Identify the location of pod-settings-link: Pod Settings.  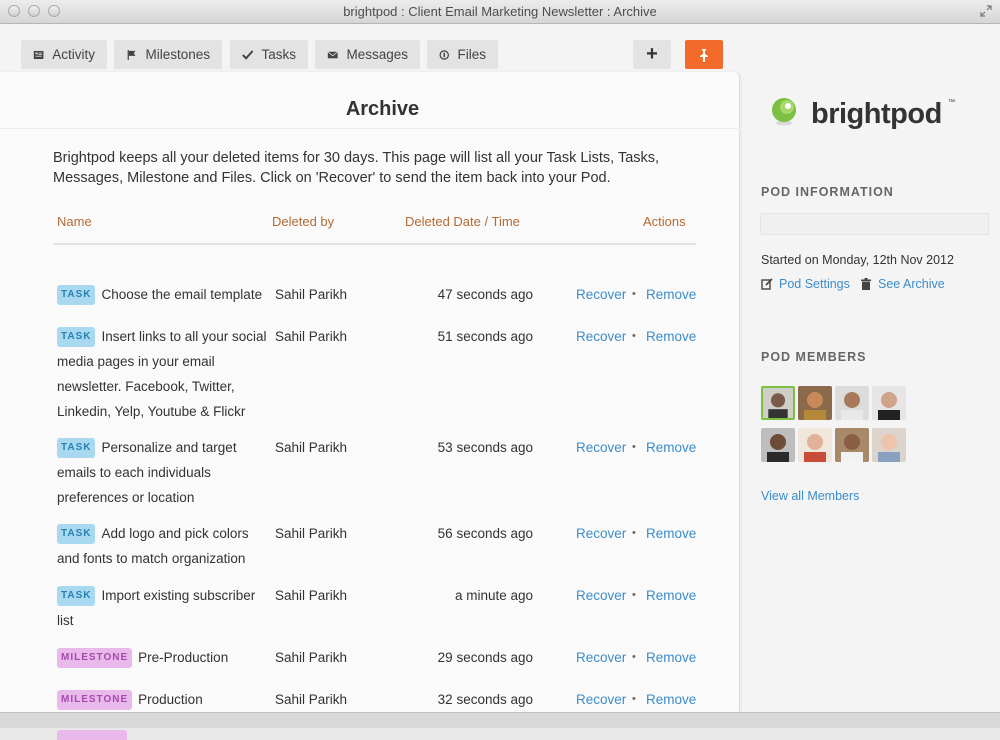
(805, 284).